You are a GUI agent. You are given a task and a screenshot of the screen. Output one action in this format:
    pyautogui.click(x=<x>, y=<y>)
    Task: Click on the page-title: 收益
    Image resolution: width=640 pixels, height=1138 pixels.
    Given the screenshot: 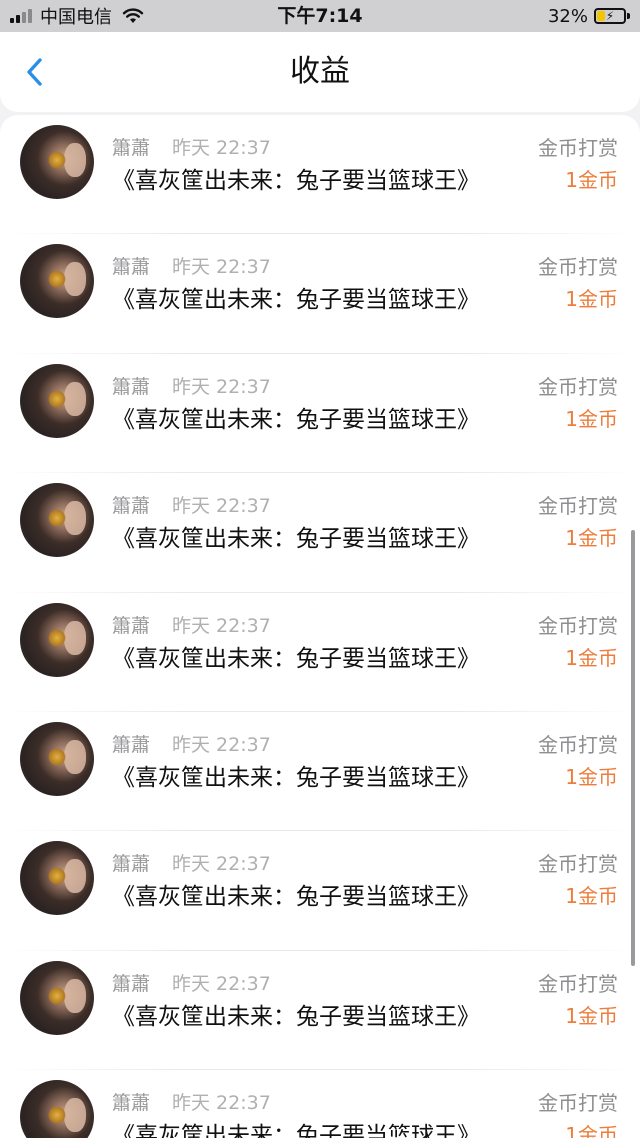 What is the action you would take?
    pyautogui.click(x=320, y=71)
    